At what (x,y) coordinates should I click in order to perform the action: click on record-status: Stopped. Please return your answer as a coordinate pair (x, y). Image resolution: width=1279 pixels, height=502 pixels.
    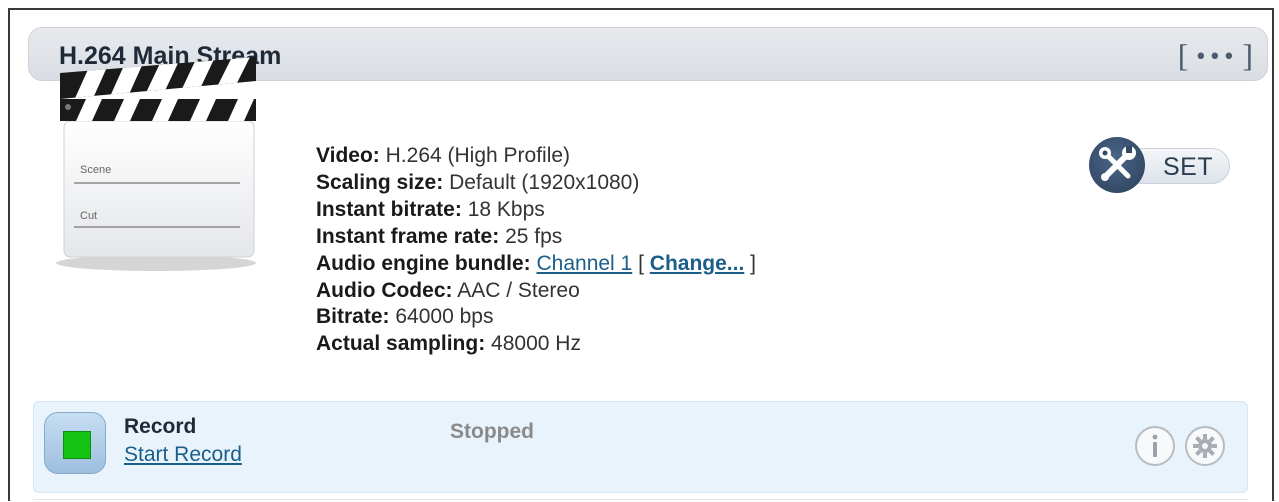
    Looking at the image, I should click on (492, 431).